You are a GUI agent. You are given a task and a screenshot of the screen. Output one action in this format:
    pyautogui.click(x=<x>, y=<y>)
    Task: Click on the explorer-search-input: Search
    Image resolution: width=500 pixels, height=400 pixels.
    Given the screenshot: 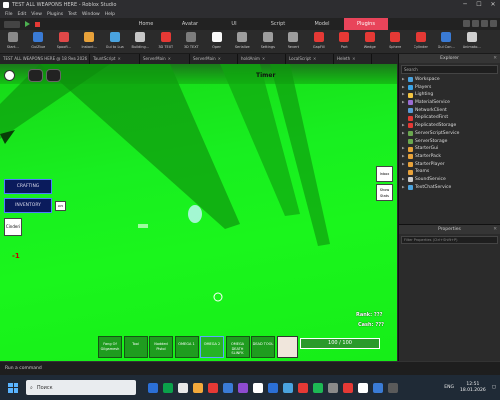 What is the action you would take?
    pyautogui.click(x=449, y=69)
    